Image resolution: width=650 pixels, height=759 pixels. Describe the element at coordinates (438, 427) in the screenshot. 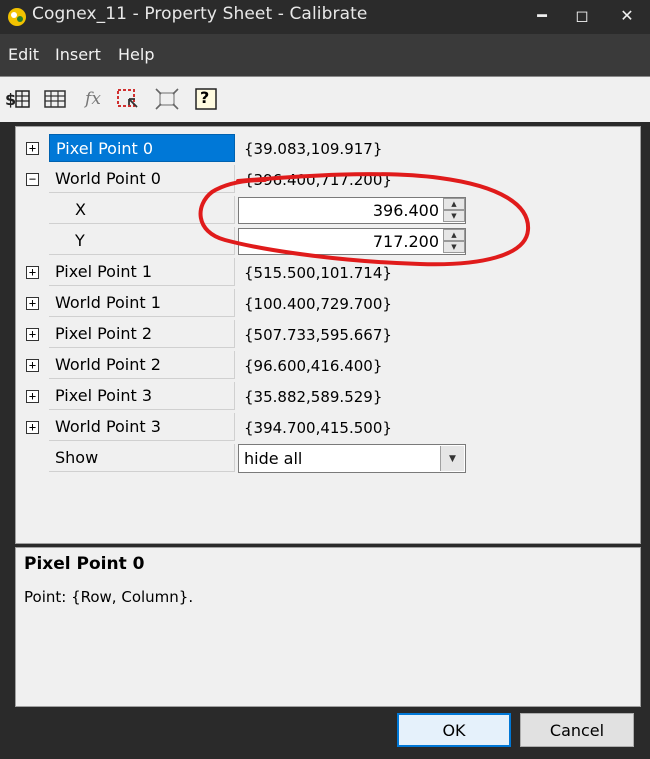

I see `property-value: {394.700,415.500}` at that location.